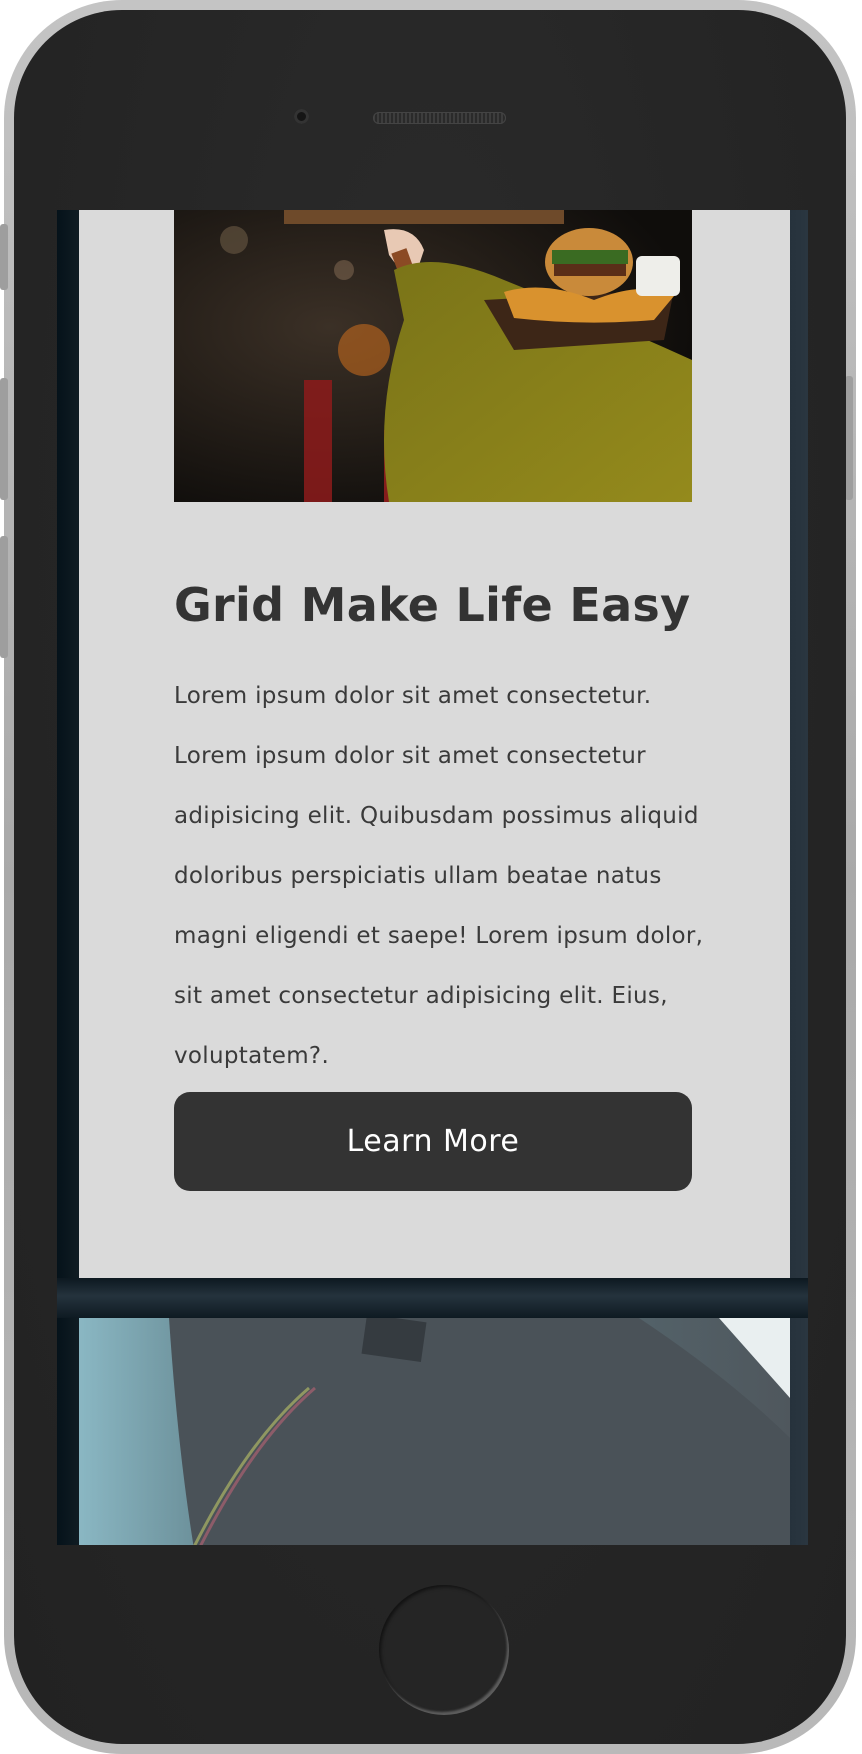 The height and width of the screenshot is (1754, 862). What do you see at coordinates (444, 1650) in the screenshot?
I see `home-button-icon` at bounding box center [444, 1650].